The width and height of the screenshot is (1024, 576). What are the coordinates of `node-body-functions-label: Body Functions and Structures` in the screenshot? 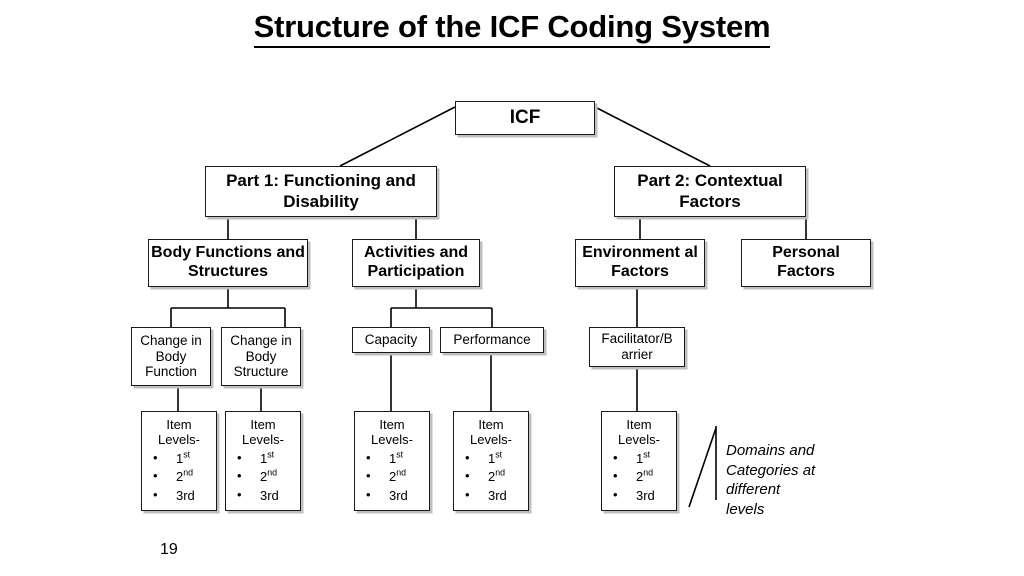 It's located at (228, 262).